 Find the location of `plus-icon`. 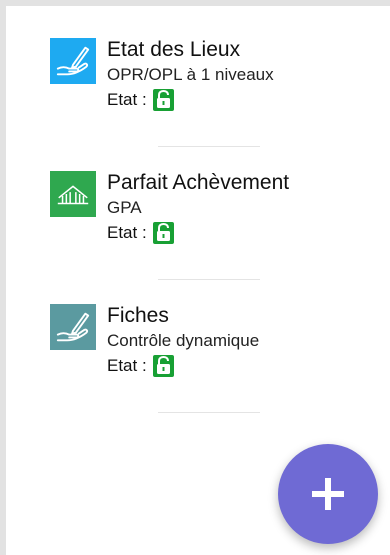

plus-icon is located at coordinates (328, 494).